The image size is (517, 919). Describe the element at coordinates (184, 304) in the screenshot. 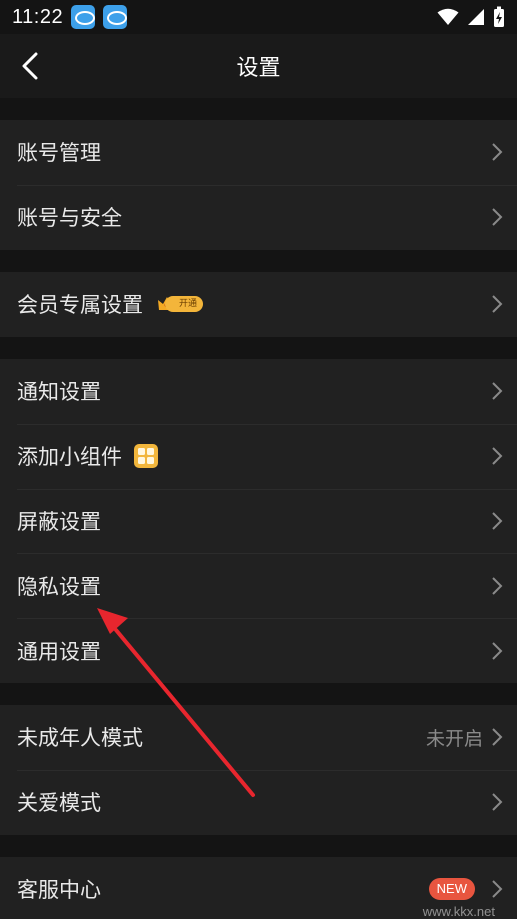

I see `vip-open-label: 开通` at that location.